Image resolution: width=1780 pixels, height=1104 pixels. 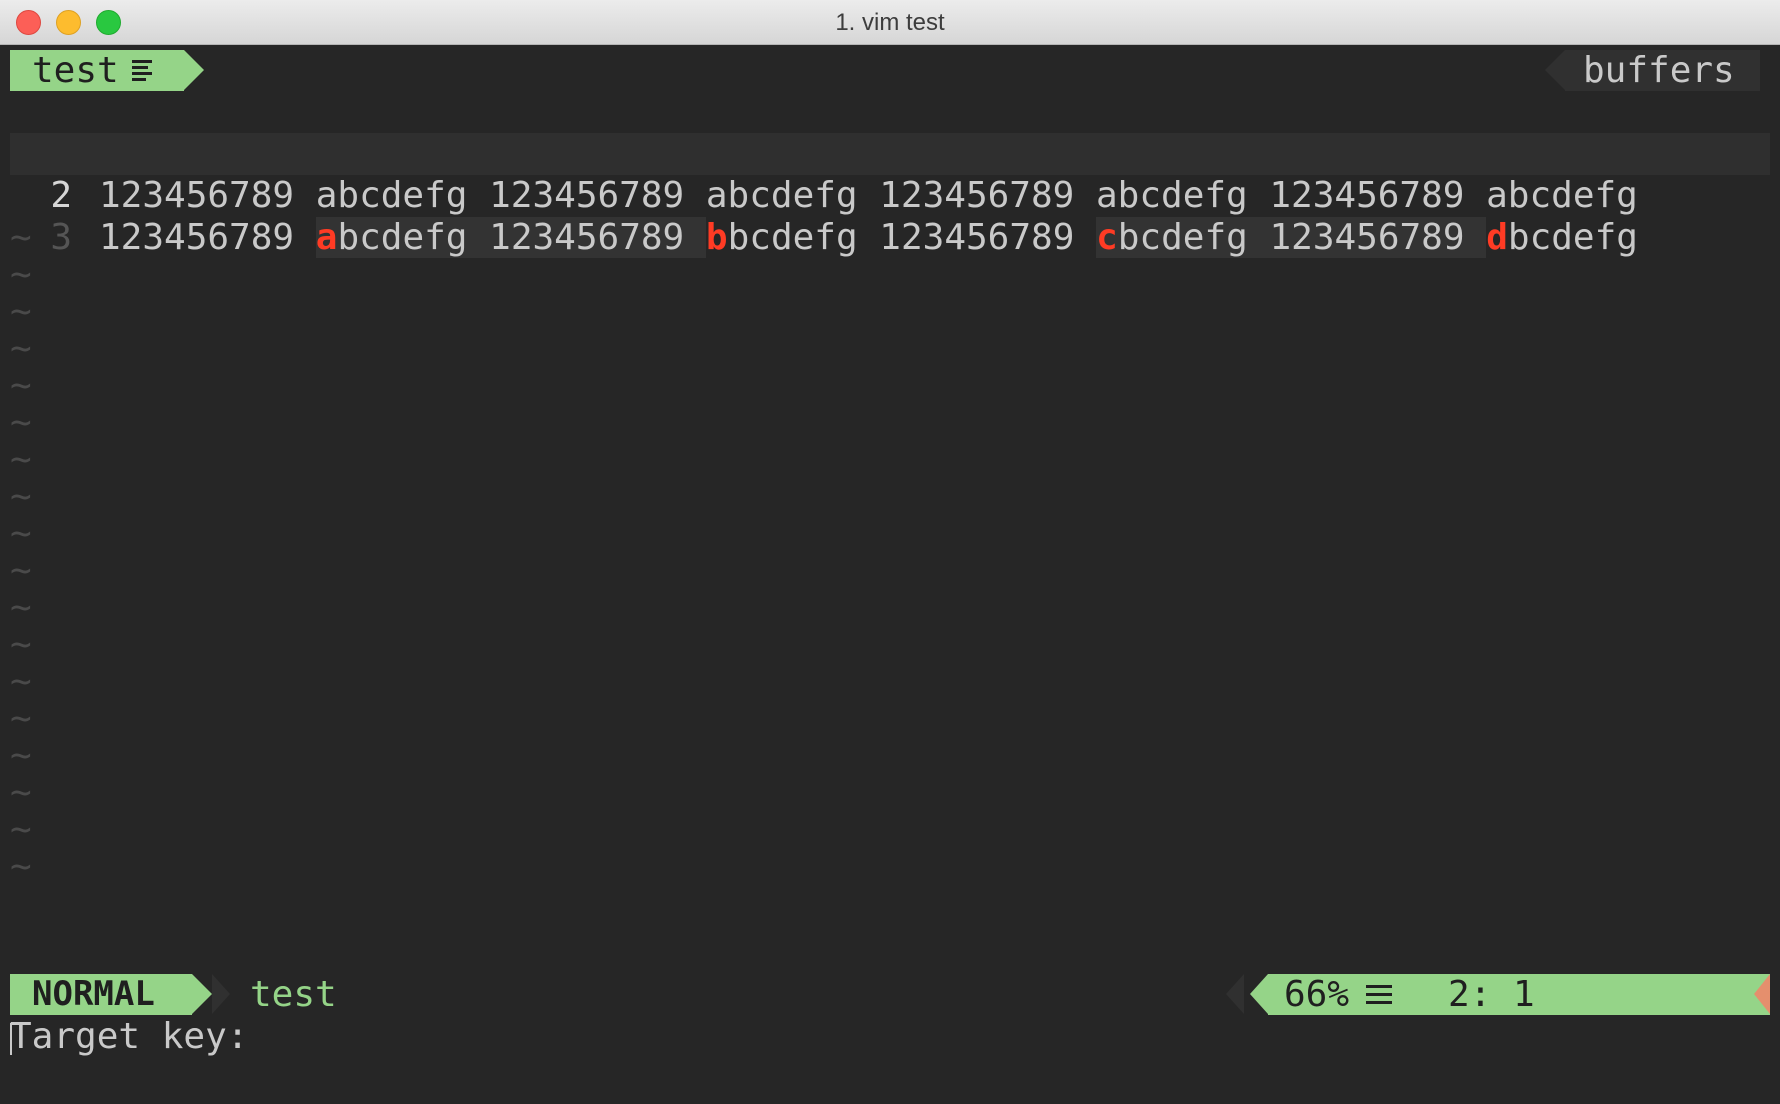 I want to click on position-body: 66% 2: 1, so click(x=1519, y=994).